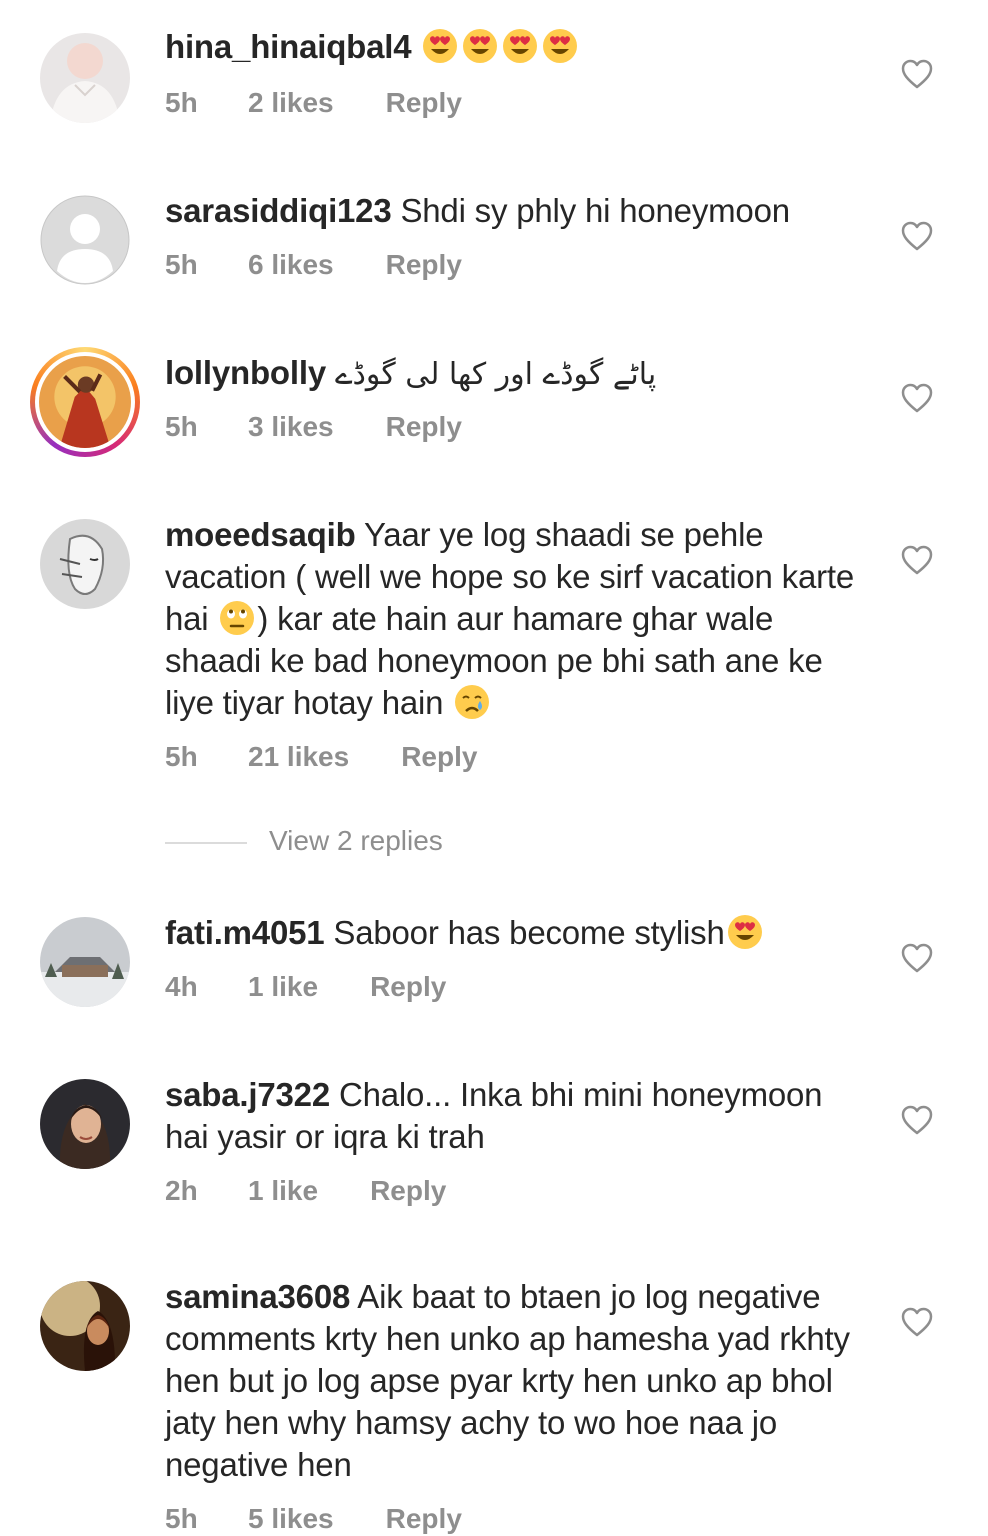 This screenshot has width=988, height=1536. I want to click on comment-body: پاٹے گوڈے اور کھا لی گوڈے, so click(495, 374).